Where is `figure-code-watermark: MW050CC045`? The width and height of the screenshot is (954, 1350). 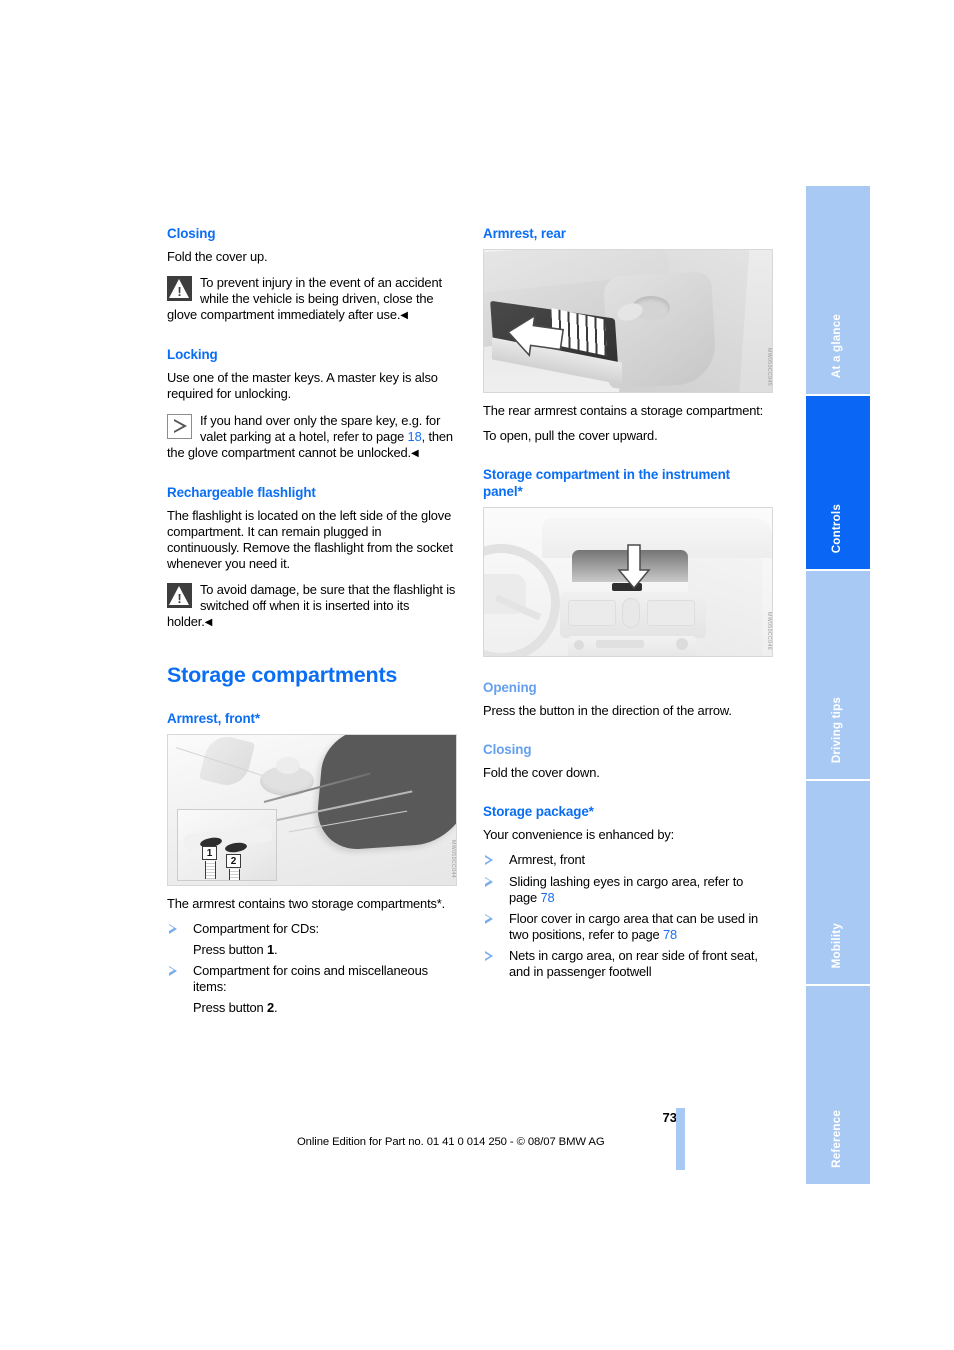 figure-code-watermark: MW050CC045 is located at coordinates (769, 366).